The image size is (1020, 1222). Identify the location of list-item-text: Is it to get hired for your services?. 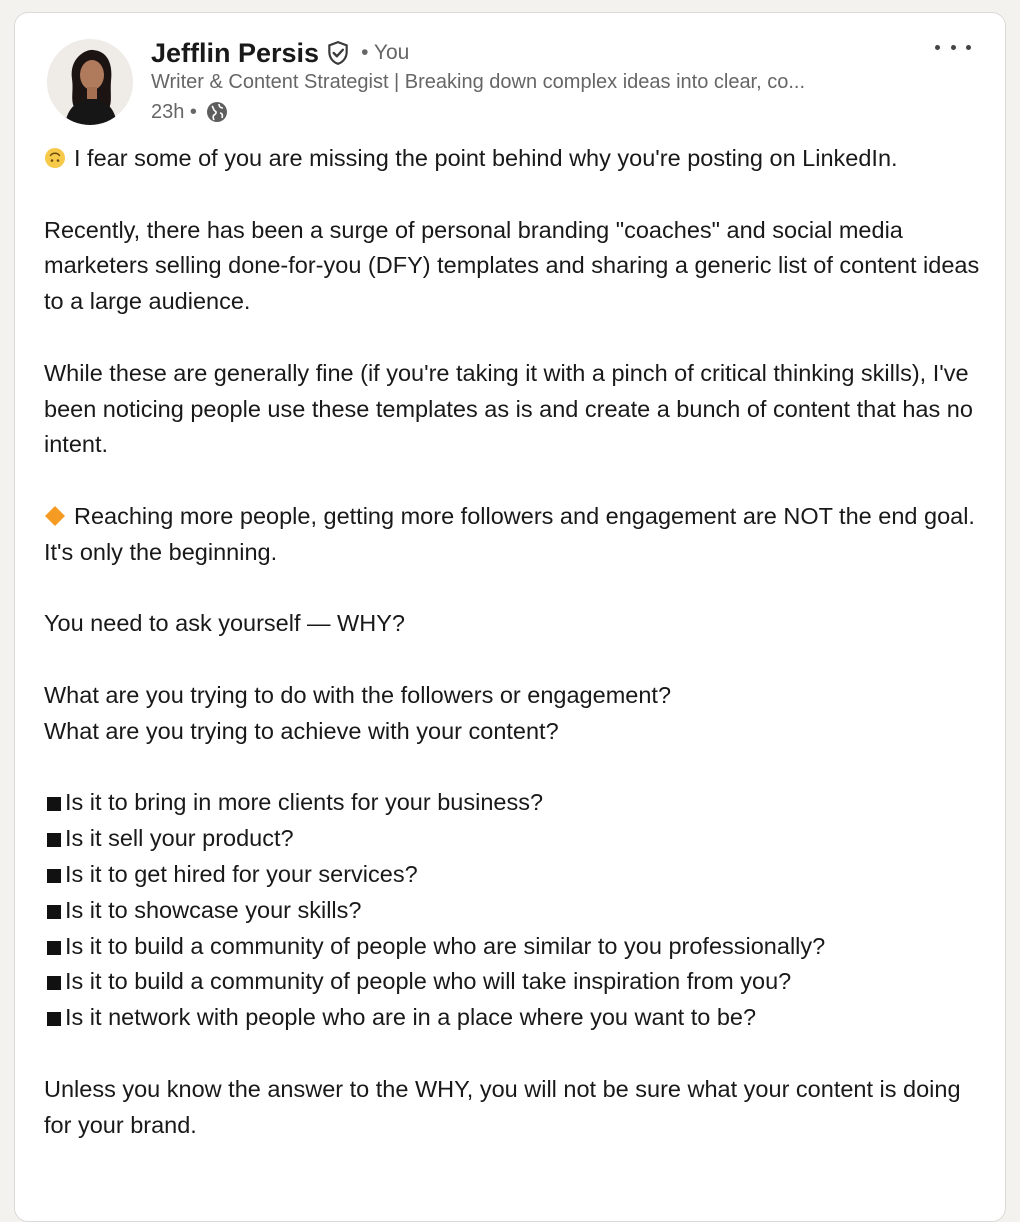
(241, 873).